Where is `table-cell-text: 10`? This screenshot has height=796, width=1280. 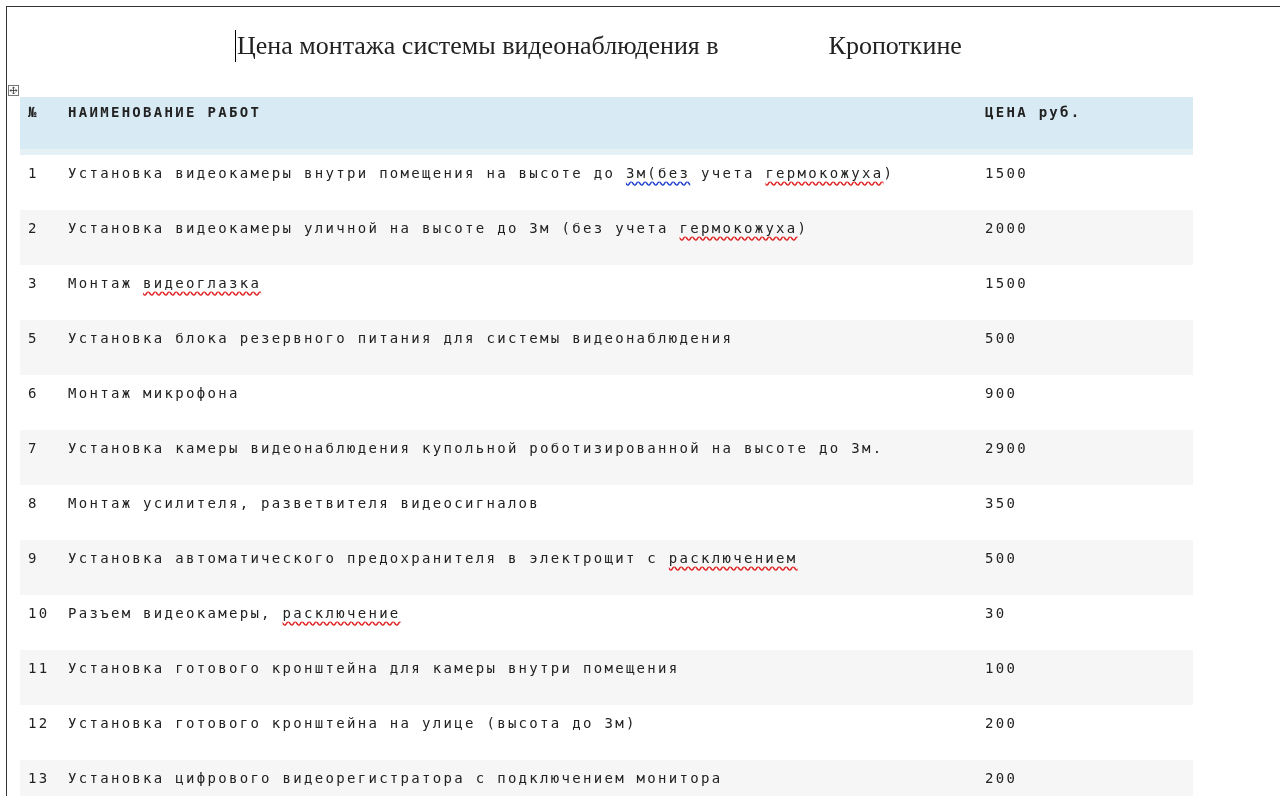 table-cell-text: 10 is located at coordinates (39, 613).